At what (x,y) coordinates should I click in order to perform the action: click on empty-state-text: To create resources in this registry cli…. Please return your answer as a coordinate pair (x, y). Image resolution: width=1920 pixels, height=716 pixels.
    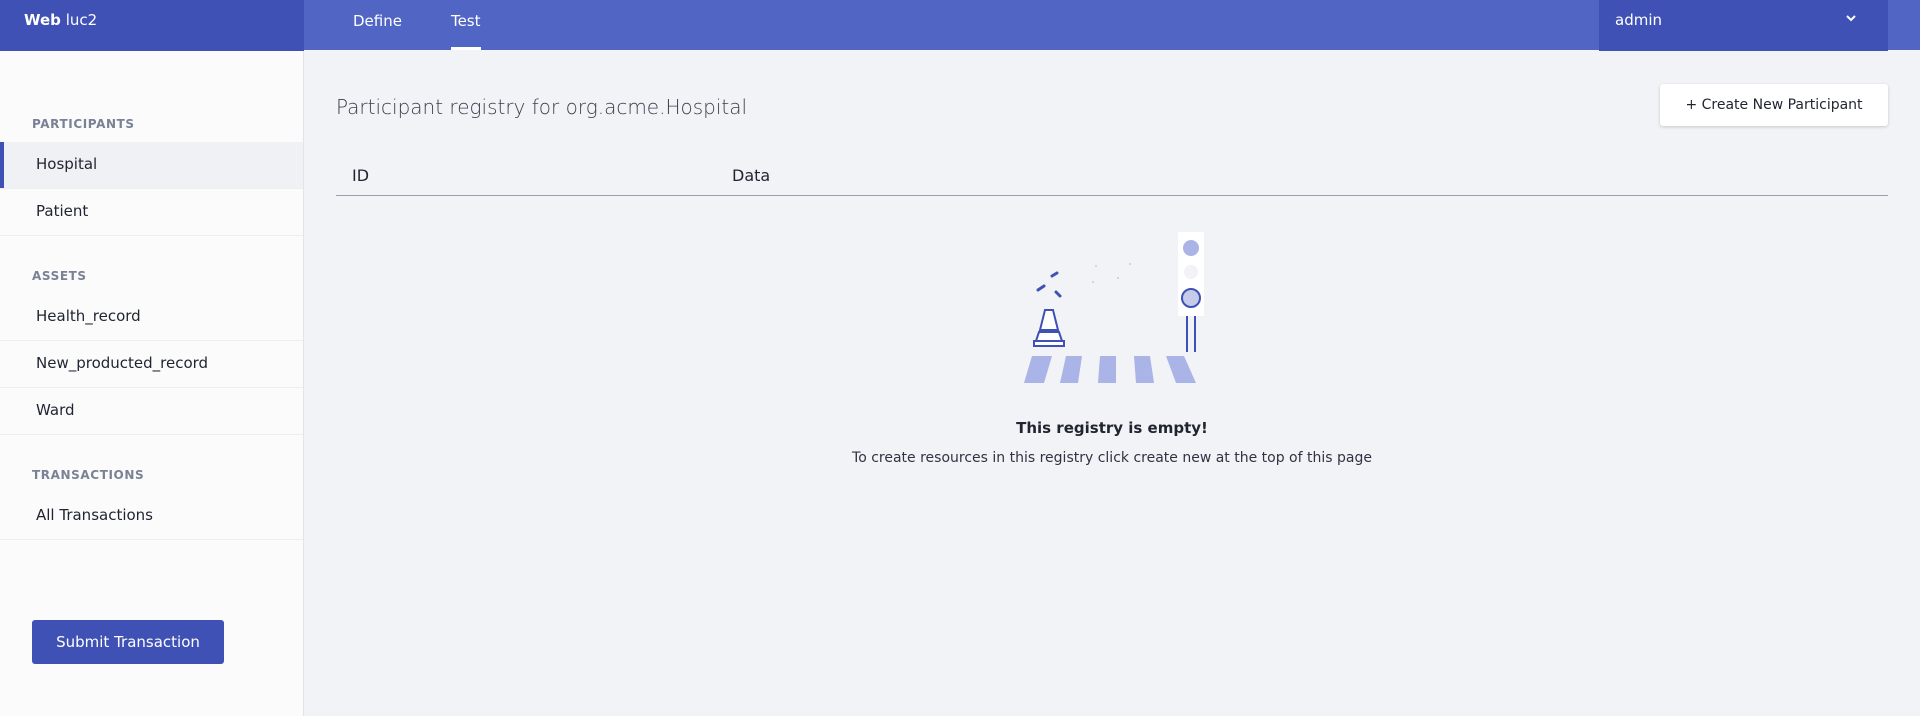
    Looking at the image, I should click on (1112, 458).